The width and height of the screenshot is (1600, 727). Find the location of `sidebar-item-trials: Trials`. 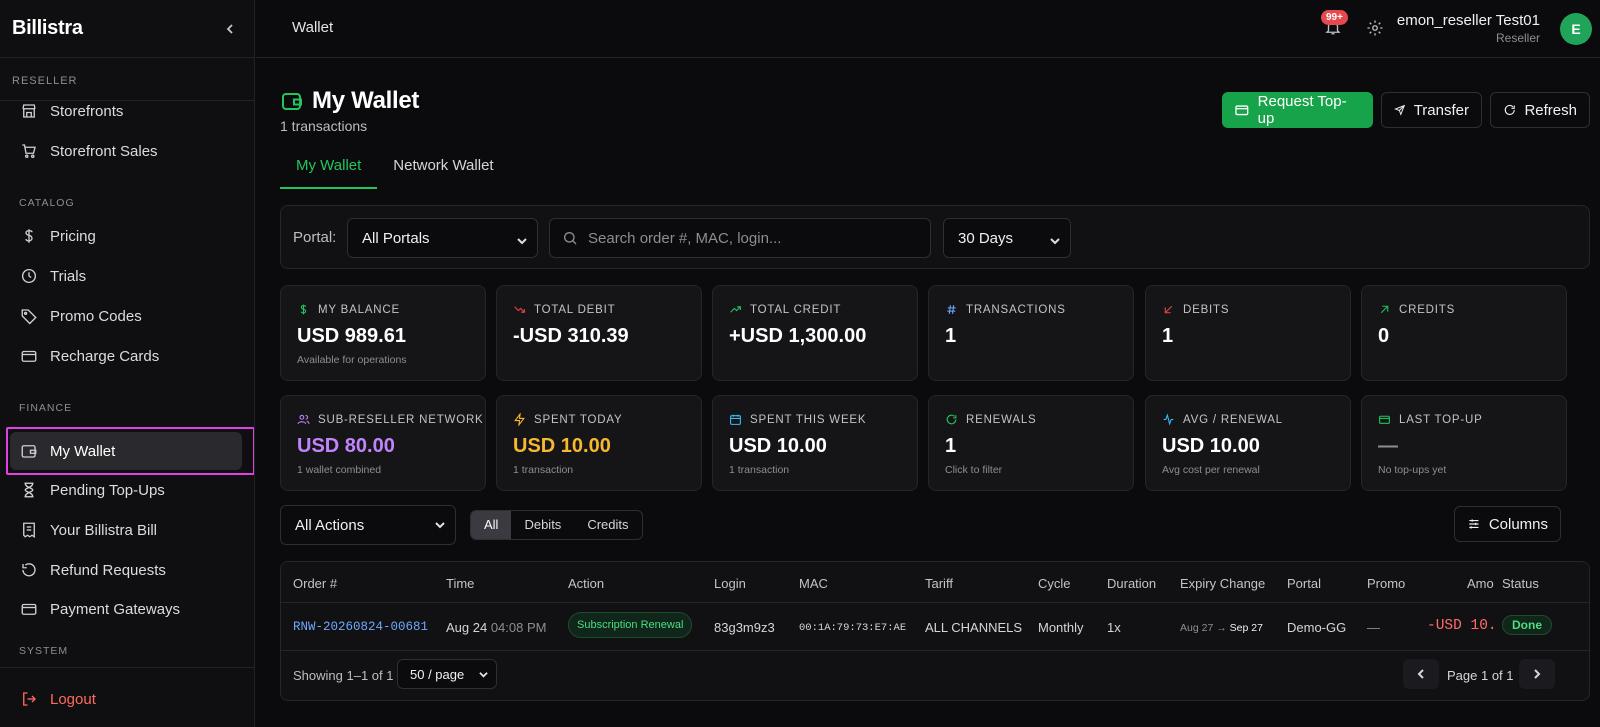

sidebar-item-trials: Trials is located at coordinates (126, 276).